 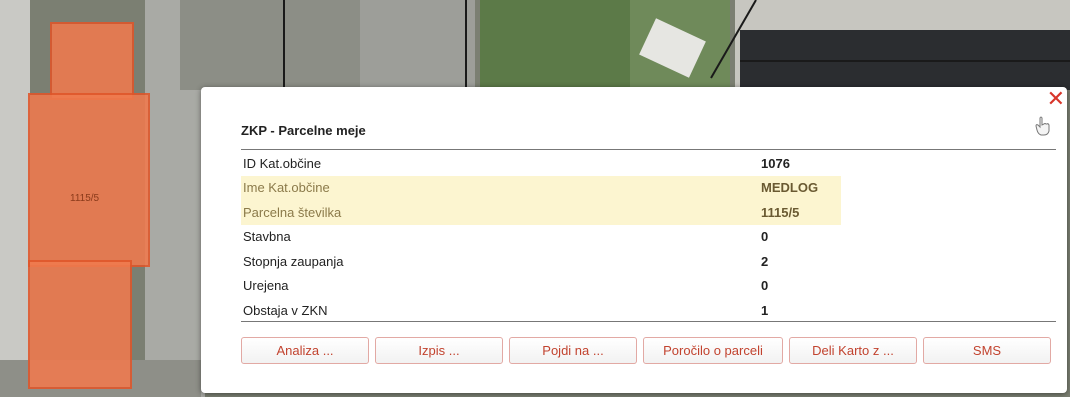 What do you see at coordinates (541, 310) in the screenshot?
I see `table-row: Obstaja v ZKN 1` at bounding box center [541, 310].